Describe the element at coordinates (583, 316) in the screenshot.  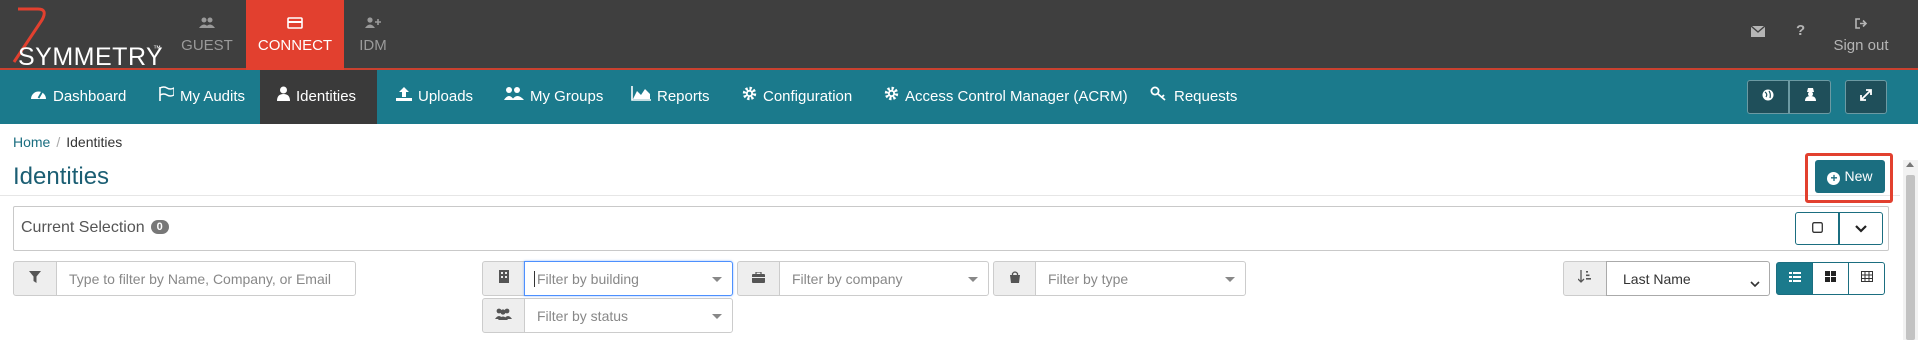
I see `status-filter-placeholder: Filter by status` at that location.